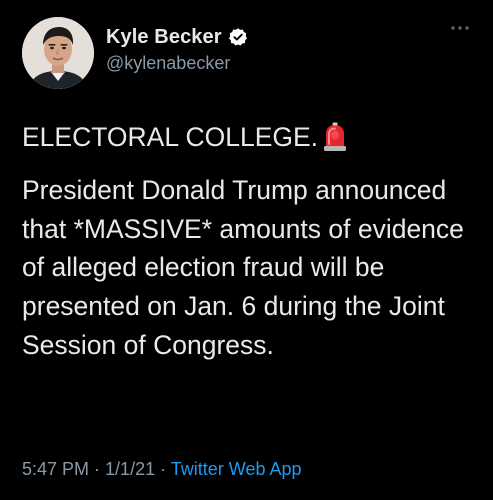  I want to click on avatar, so click(58, 53).